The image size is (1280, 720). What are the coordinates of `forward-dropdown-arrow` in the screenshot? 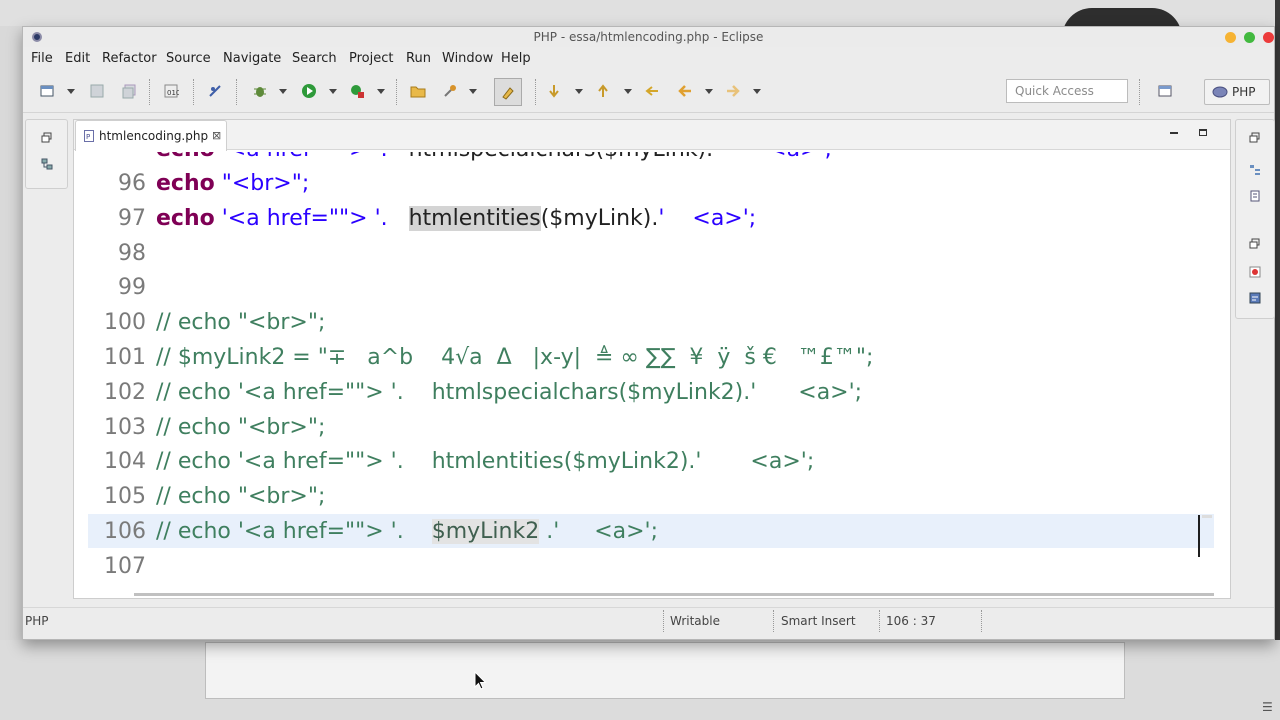 It's located at (757, 91).